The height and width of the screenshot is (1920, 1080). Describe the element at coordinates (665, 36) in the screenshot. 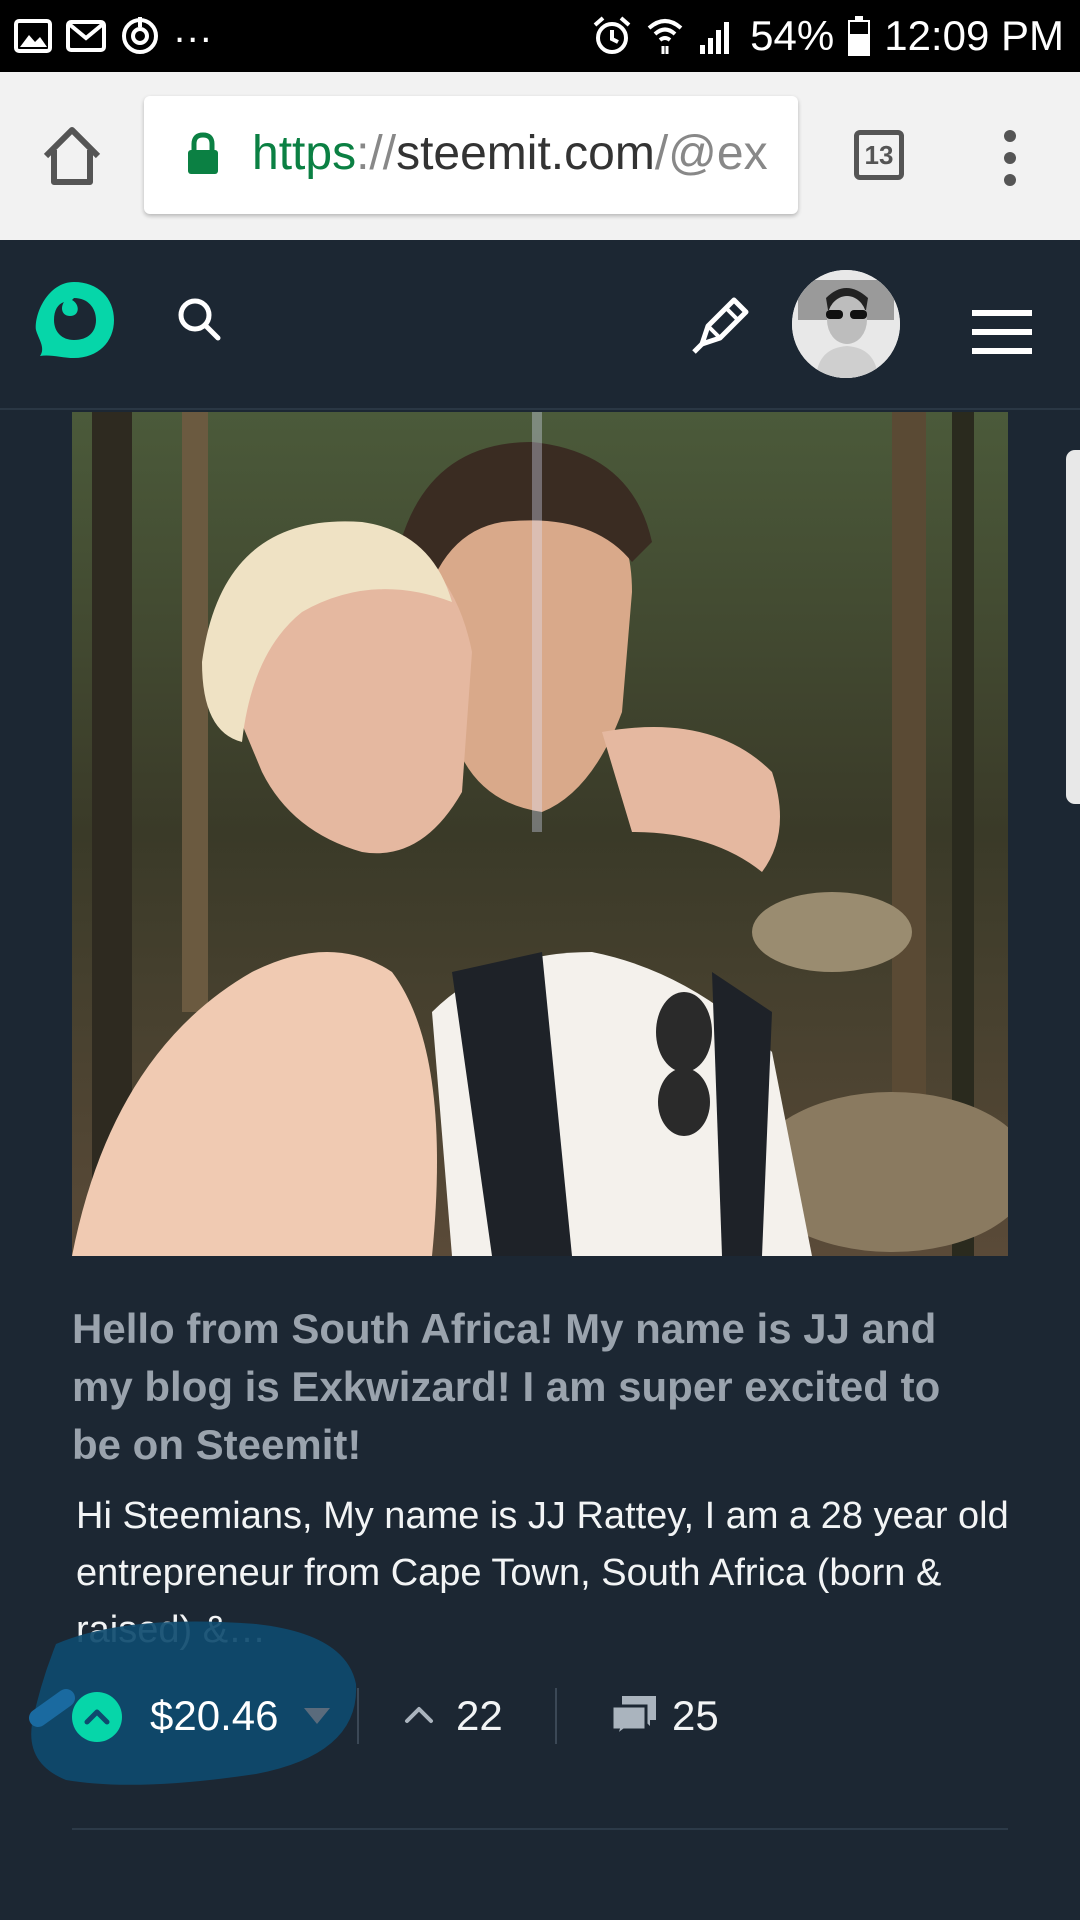

I see `wifi-icon` at that location.